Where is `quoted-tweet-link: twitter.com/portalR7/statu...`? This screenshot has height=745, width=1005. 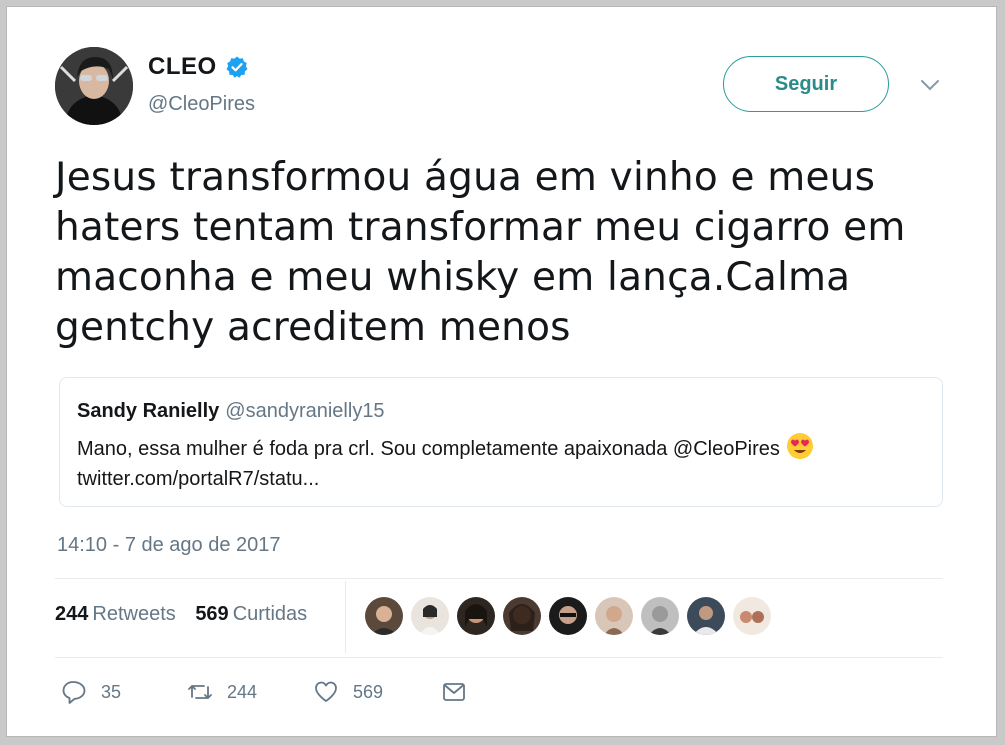
quoted-tweet-link: twitter.com/portalR7/statu... is located at coordinates (198, 479).